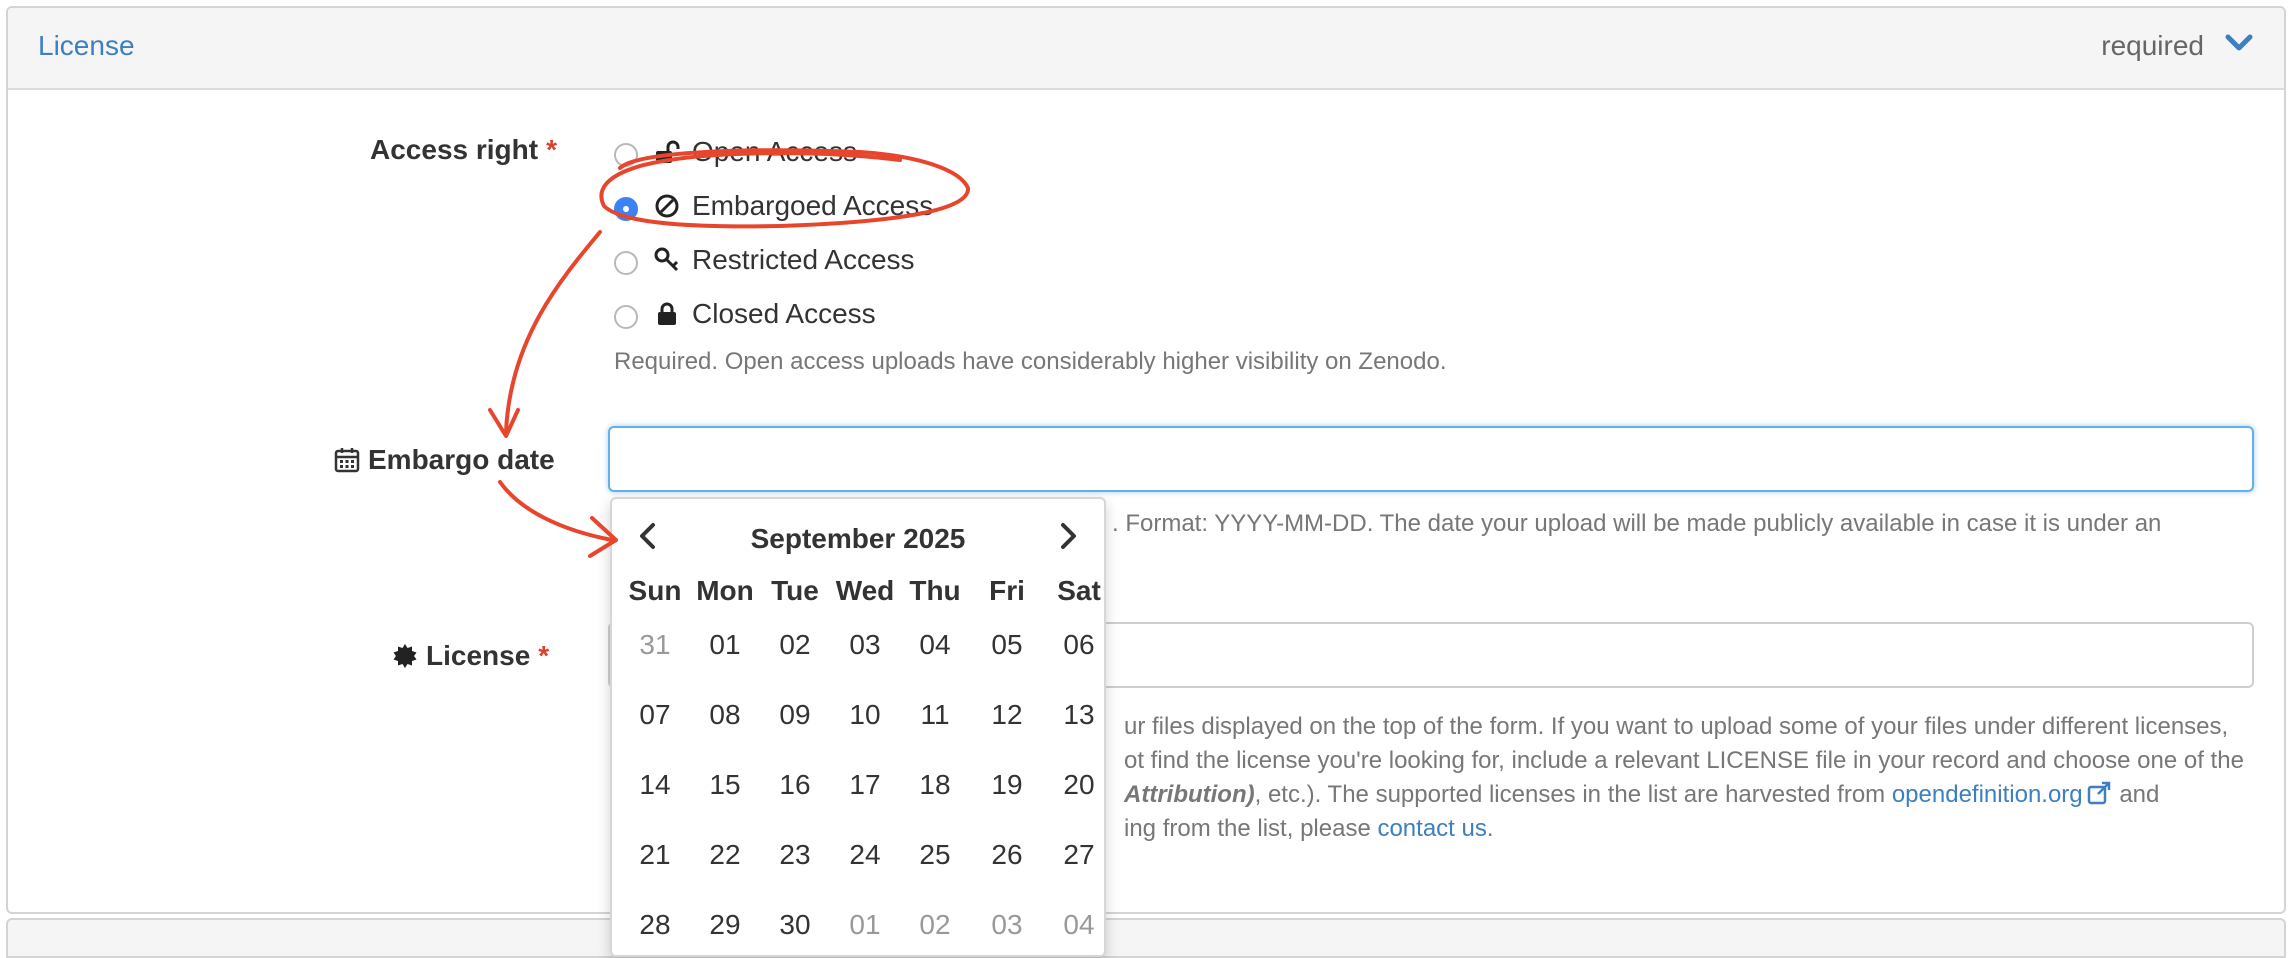 The height and width of the screenshot is (958, 2292). Describe the element at coordinates (1079, 715) in the screenshot. I see `calendar-day: 13` at that location.